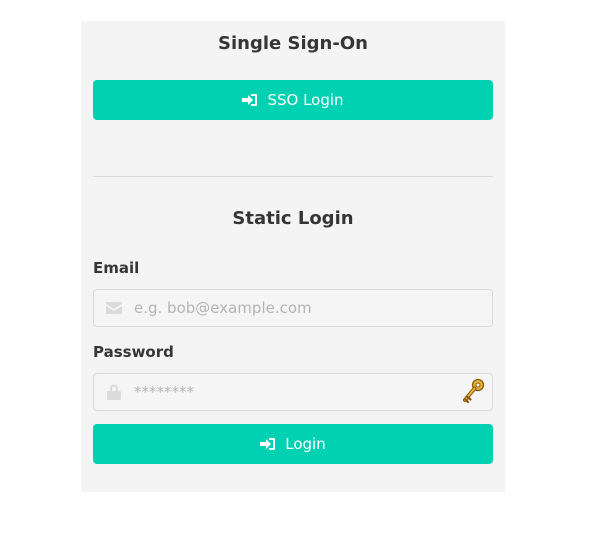 This screenshot has height=546, width=603. Describe the element at coordinates (133, 352) in the screenshot. I see `password-label: Password` at that location.